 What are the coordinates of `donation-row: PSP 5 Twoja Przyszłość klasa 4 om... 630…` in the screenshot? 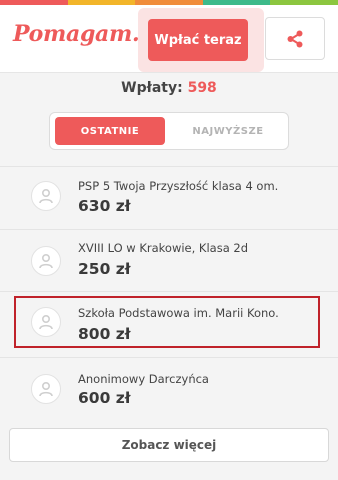 It's located at (169, 197).